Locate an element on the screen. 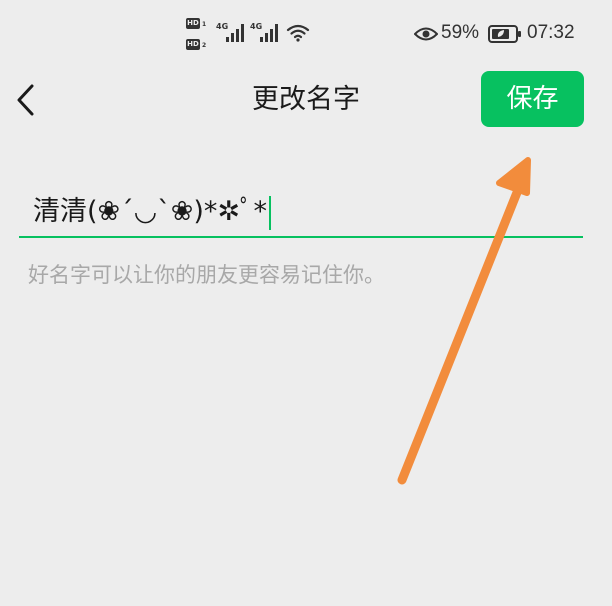  name-input-field: 清清(❀´◡`❀)*✲ﾟ* is located at coordinates (152, 212).